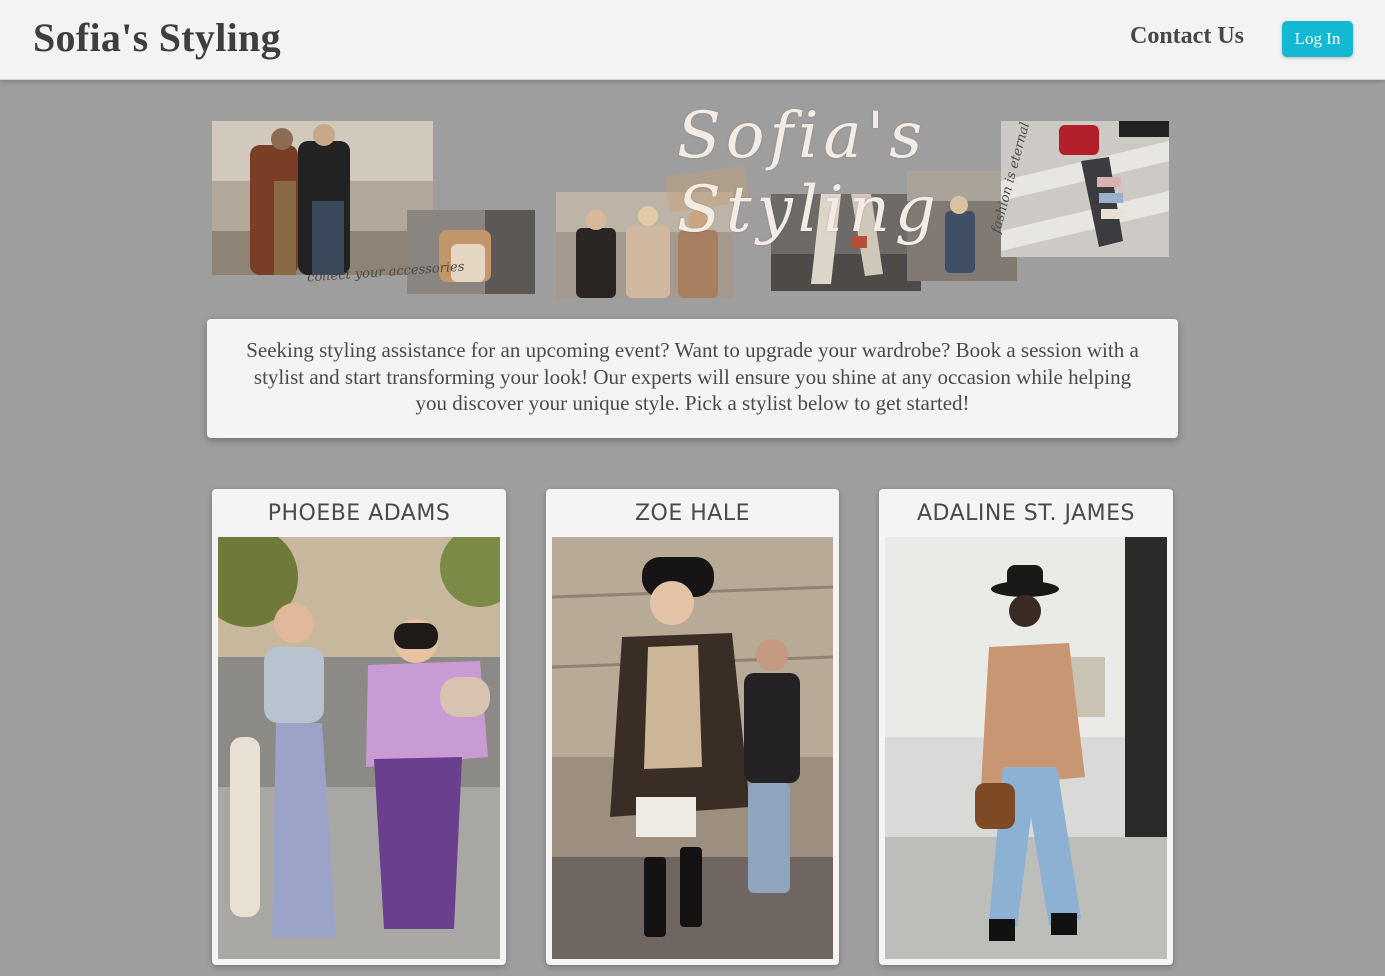  I want to click on stylist-name: ADALINE ST. JAMES, so click(1026, 513).